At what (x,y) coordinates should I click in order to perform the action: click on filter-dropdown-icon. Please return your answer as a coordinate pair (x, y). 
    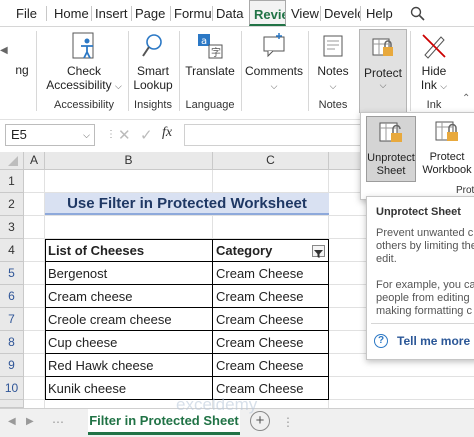
    Looking at the image, I should click on (318, 251).